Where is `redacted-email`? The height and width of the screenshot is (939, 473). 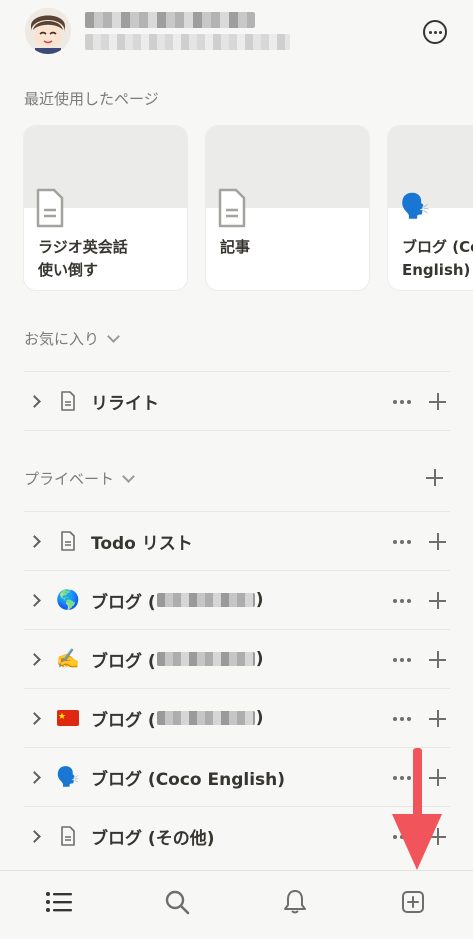 redacted-email is located at coordinates (187, 42).